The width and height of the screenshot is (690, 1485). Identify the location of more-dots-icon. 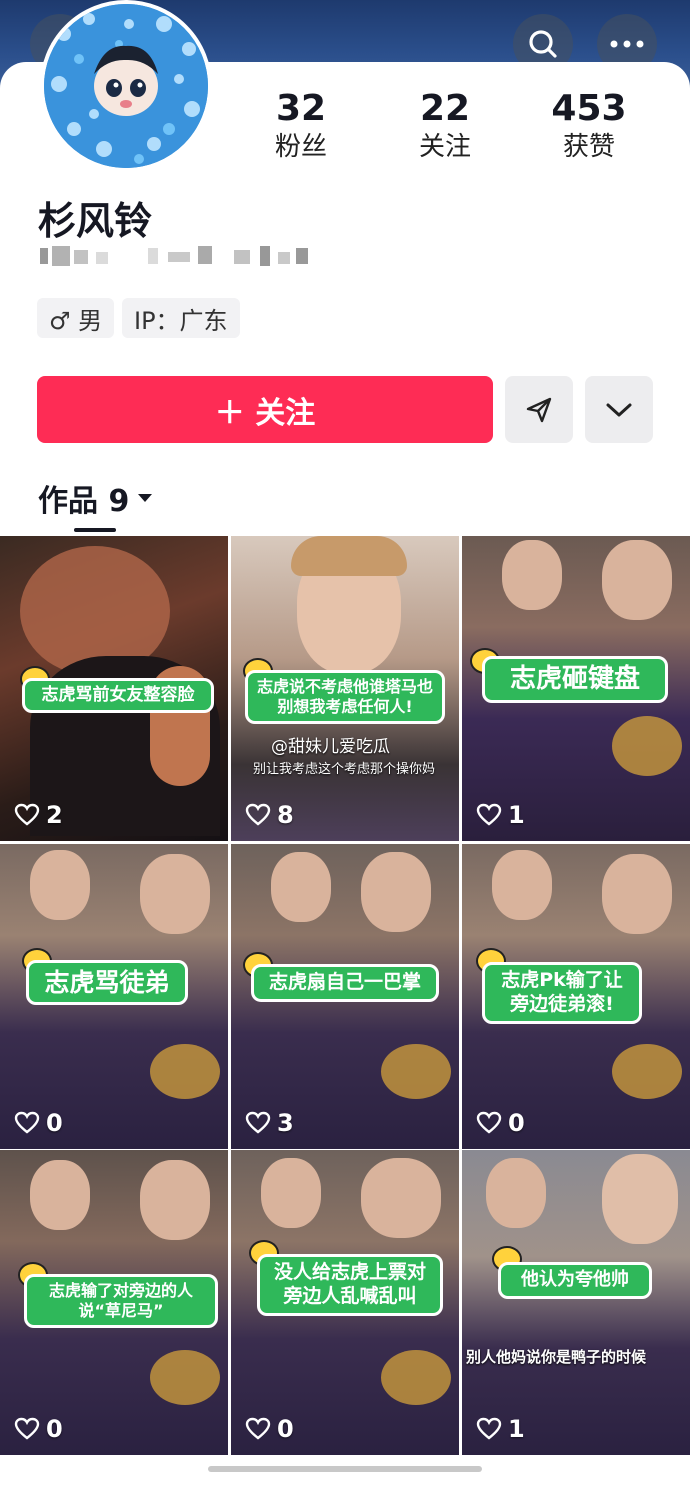
(627, 44).